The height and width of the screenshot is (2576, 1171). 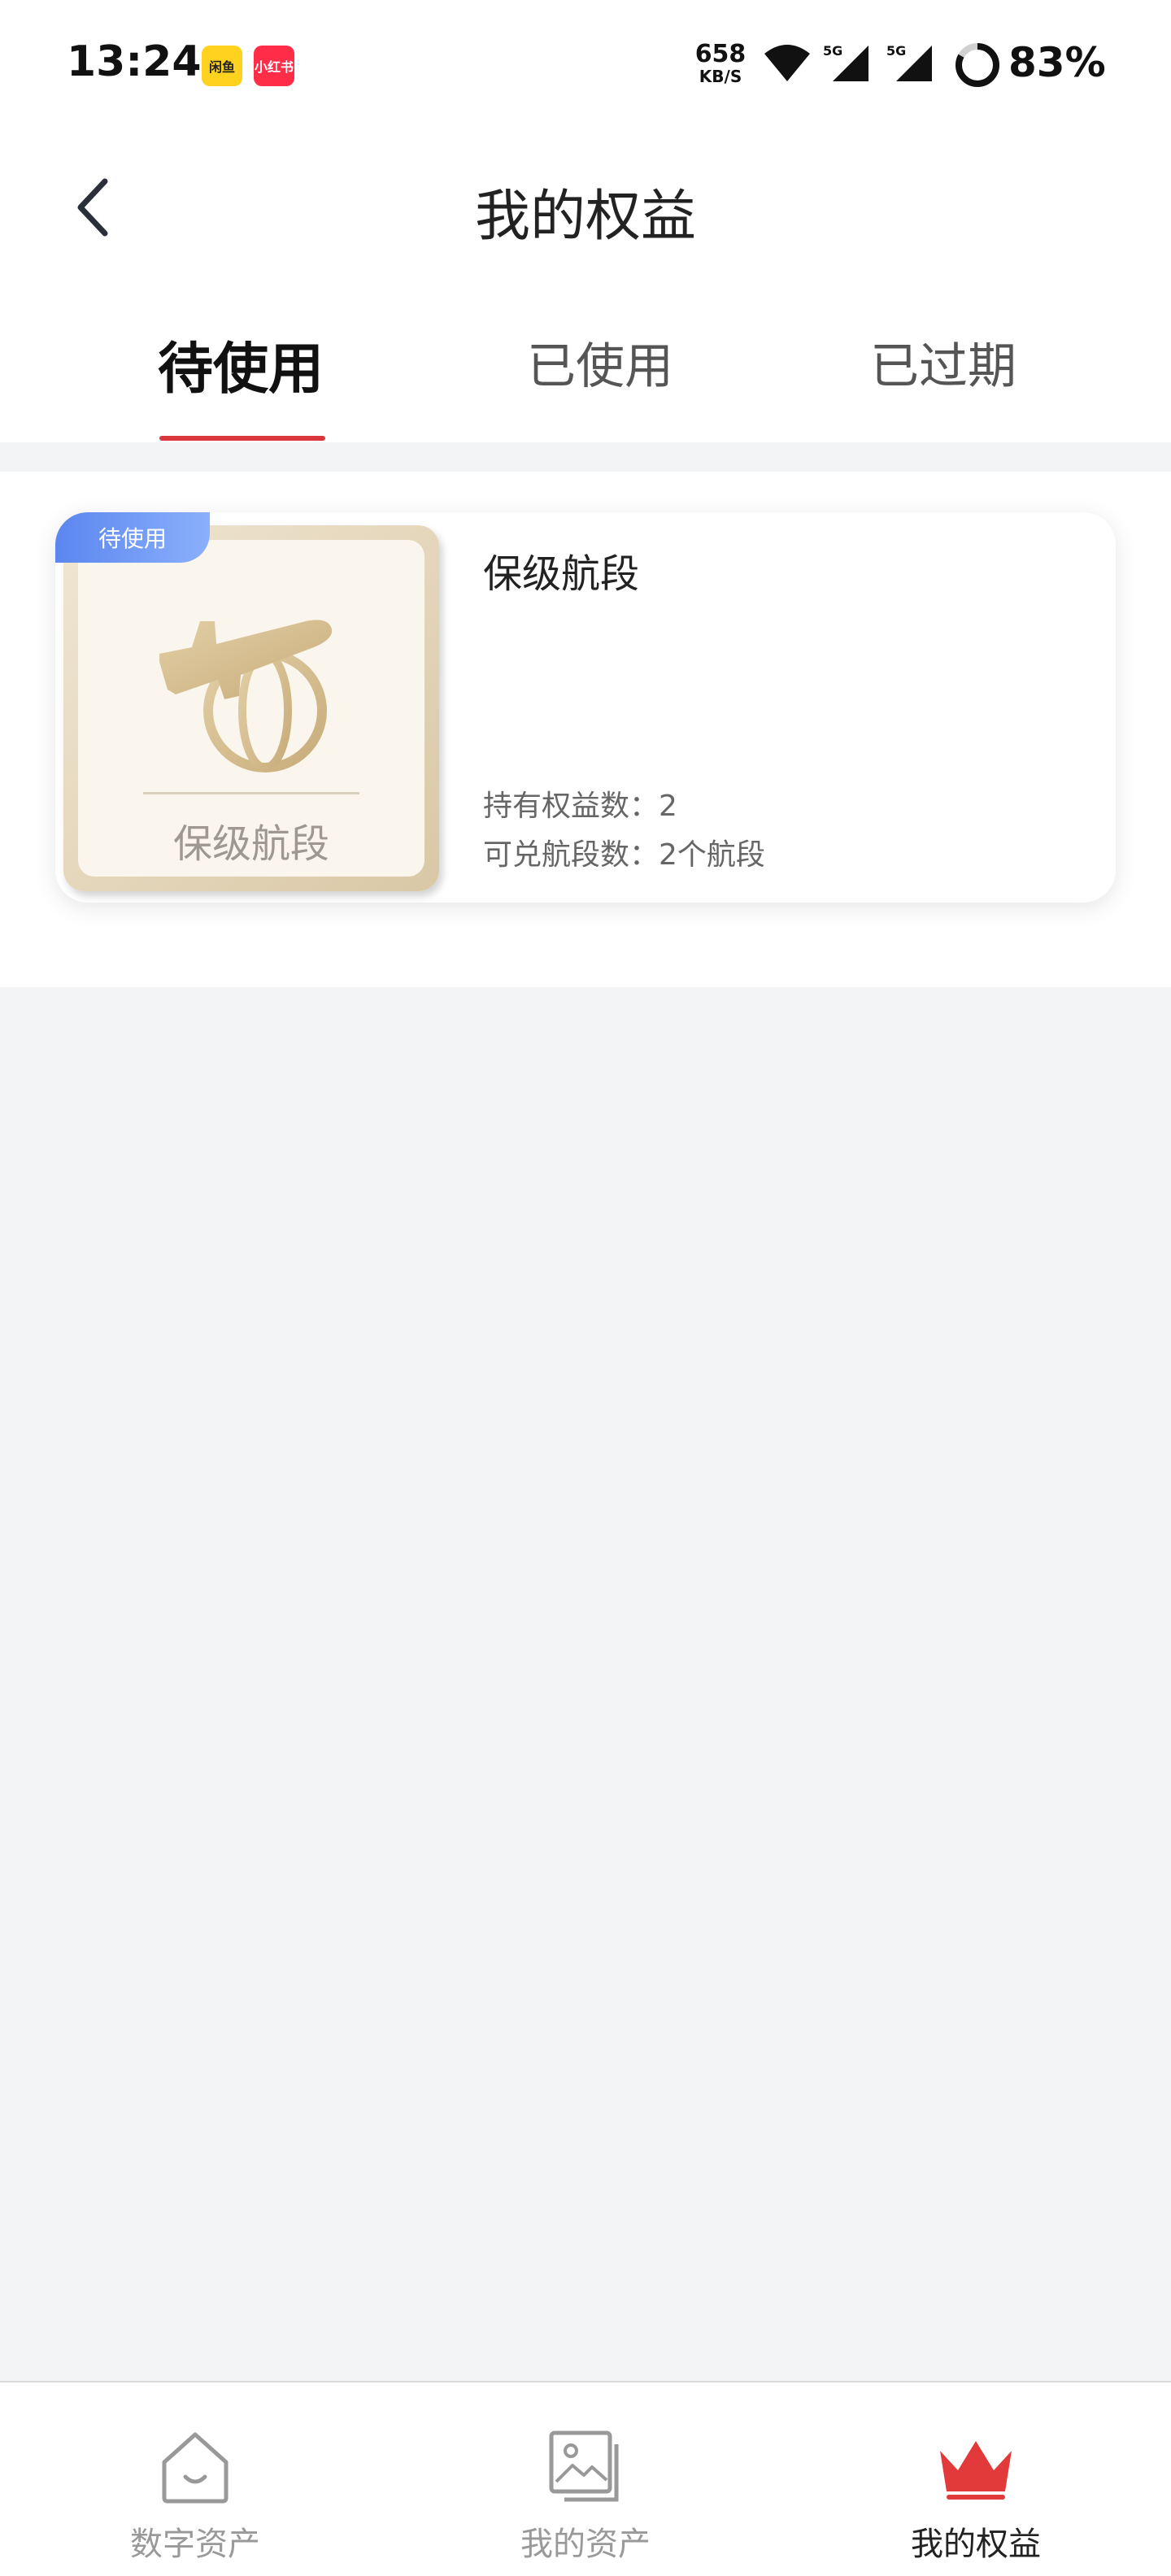 What do you see at coordinates (600, 362) in the screenshot?
I see `tab-used: 已使用` at bounding box center [600, 362].